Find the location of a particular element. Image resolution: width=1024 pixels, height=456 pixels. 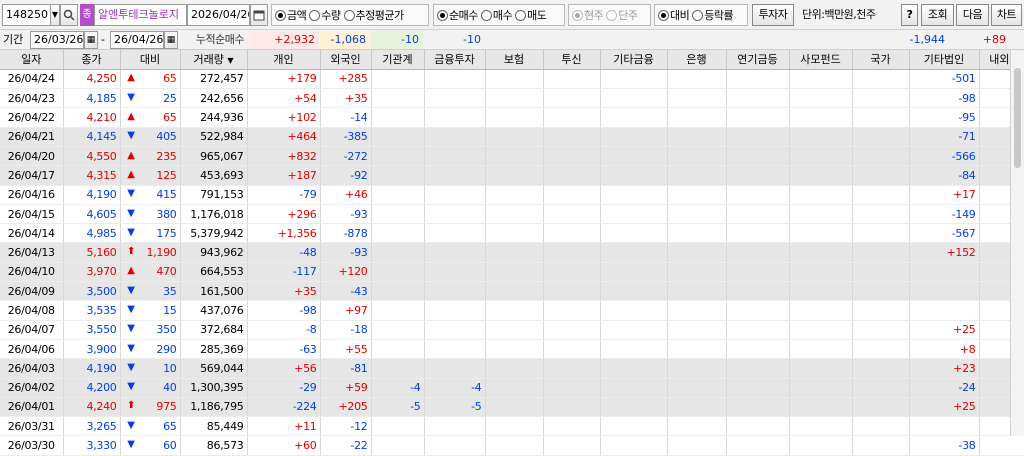

table-row: 26/04/154,605▼3801,176,018+296-93-149-53 is located at coordinates (512, 214).